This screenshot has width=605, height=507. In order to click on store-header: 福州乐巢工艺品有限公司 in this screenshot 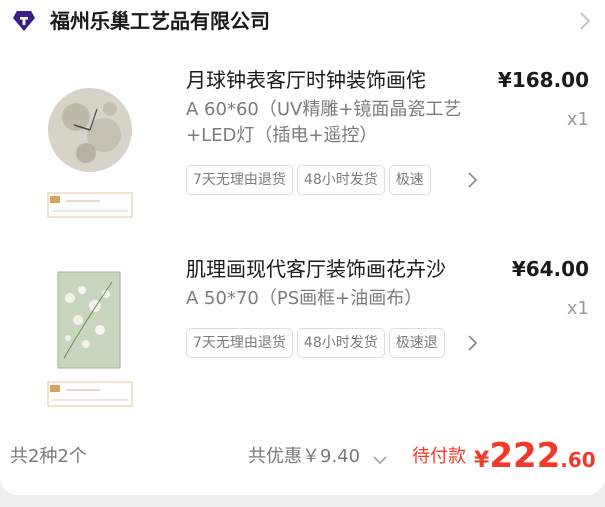, I will do `click(302, 22)`.